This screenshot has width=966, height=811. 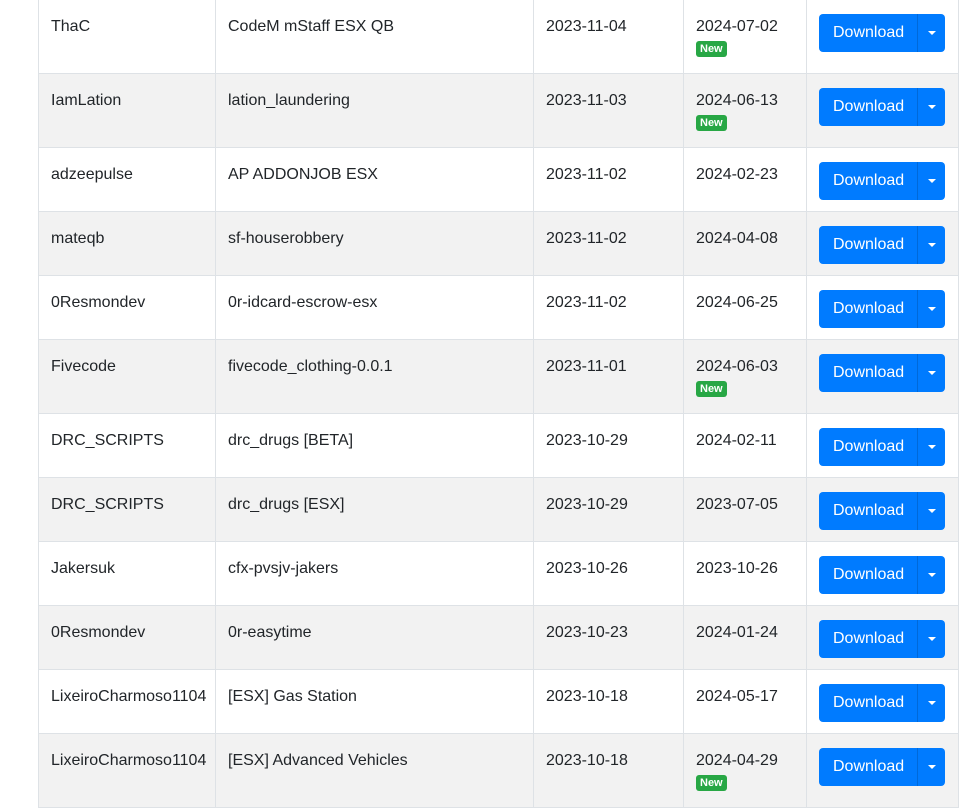 I want to click on author-cell: mateqb, so click(x=127, y=243).